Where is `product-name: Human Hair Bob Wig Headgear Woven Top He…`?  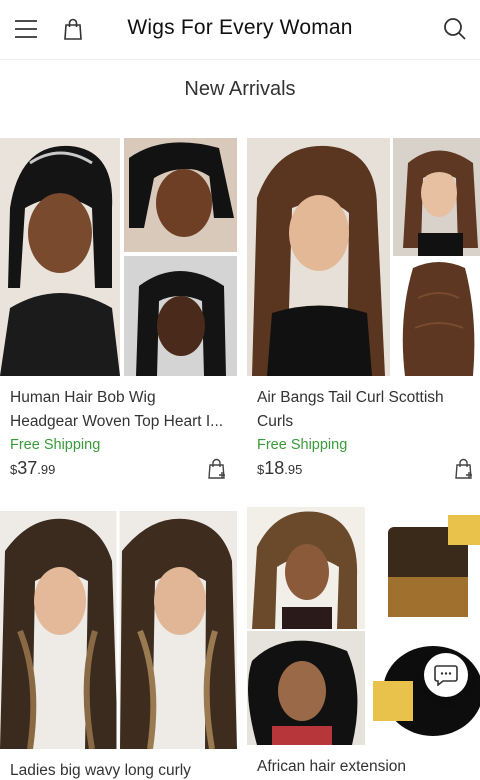
product-name: Human Hair Bob Wig Headgear Woven Top He… is located at coordinates (118, 410).